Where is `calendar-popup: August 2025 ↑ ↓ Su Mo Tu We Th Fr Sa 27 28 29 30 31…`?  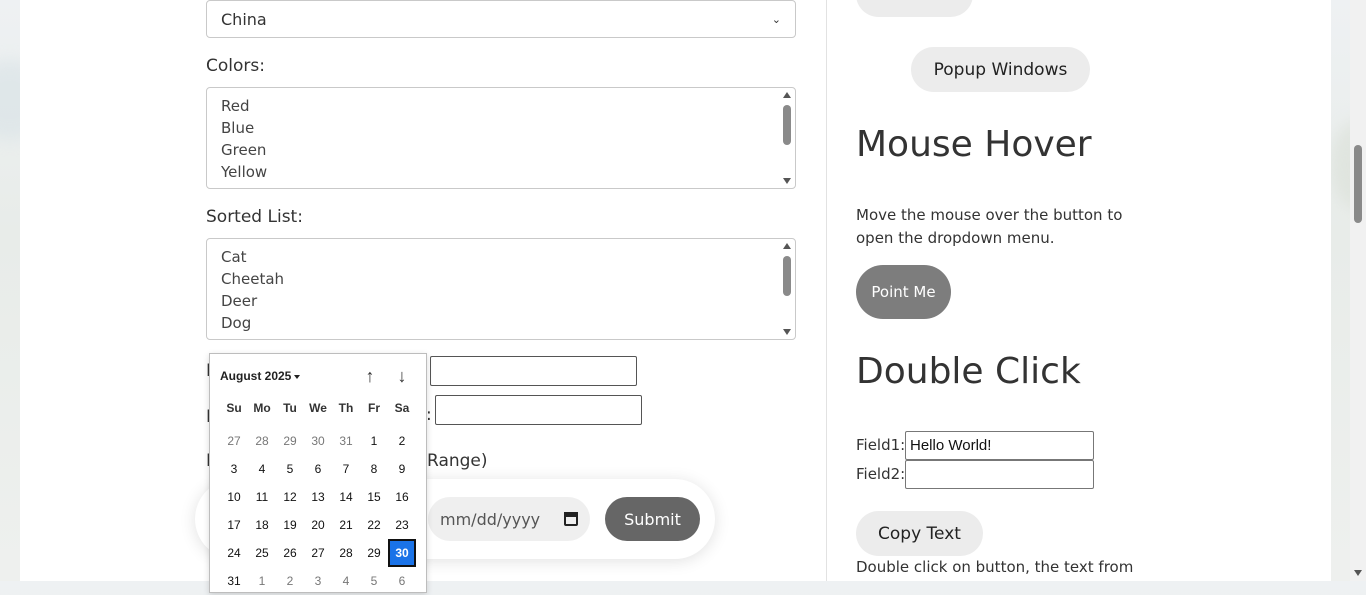
calendar-popup: August 2025 ↑ ↓ Su Mo Tu We Th Fr Sa 27 28 29 30 31… is located at coordinates (318, 473).